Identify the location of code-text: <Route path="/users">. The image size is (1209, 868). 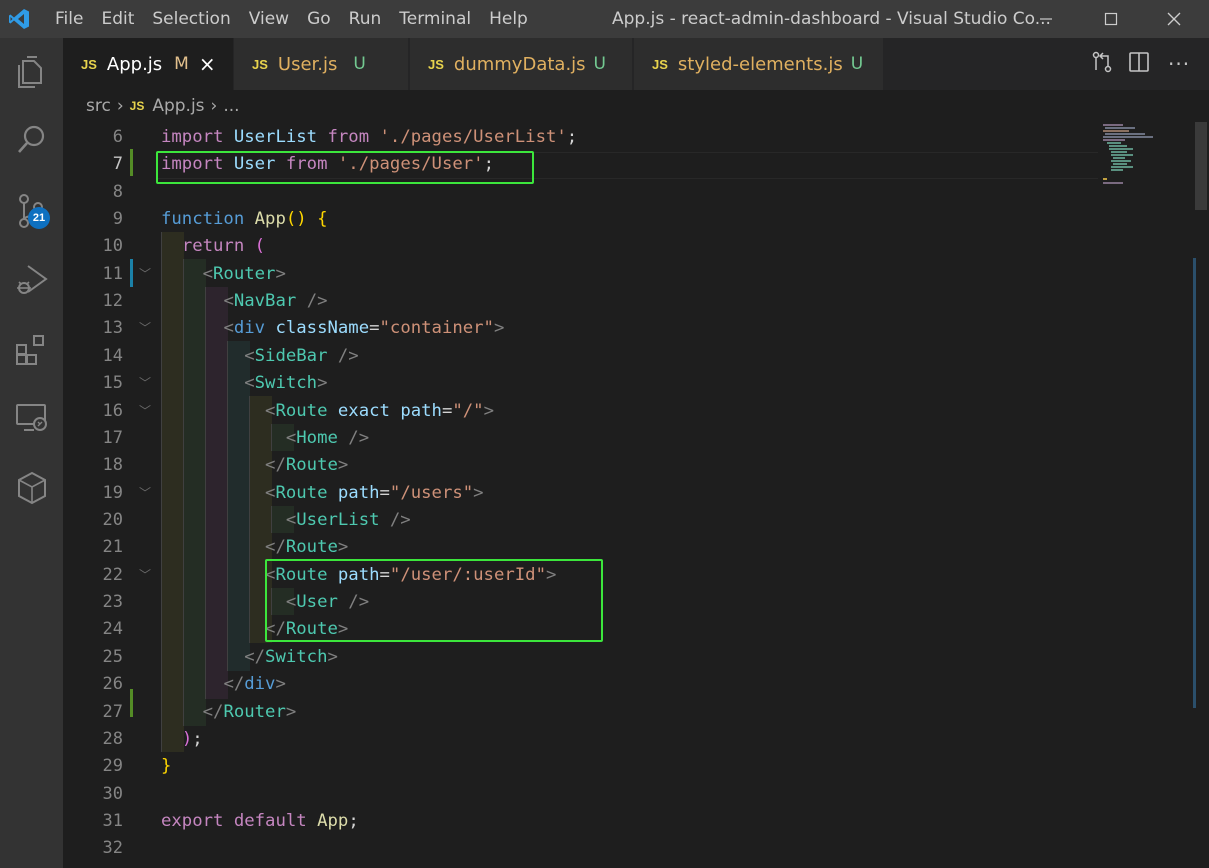
(374, 493).